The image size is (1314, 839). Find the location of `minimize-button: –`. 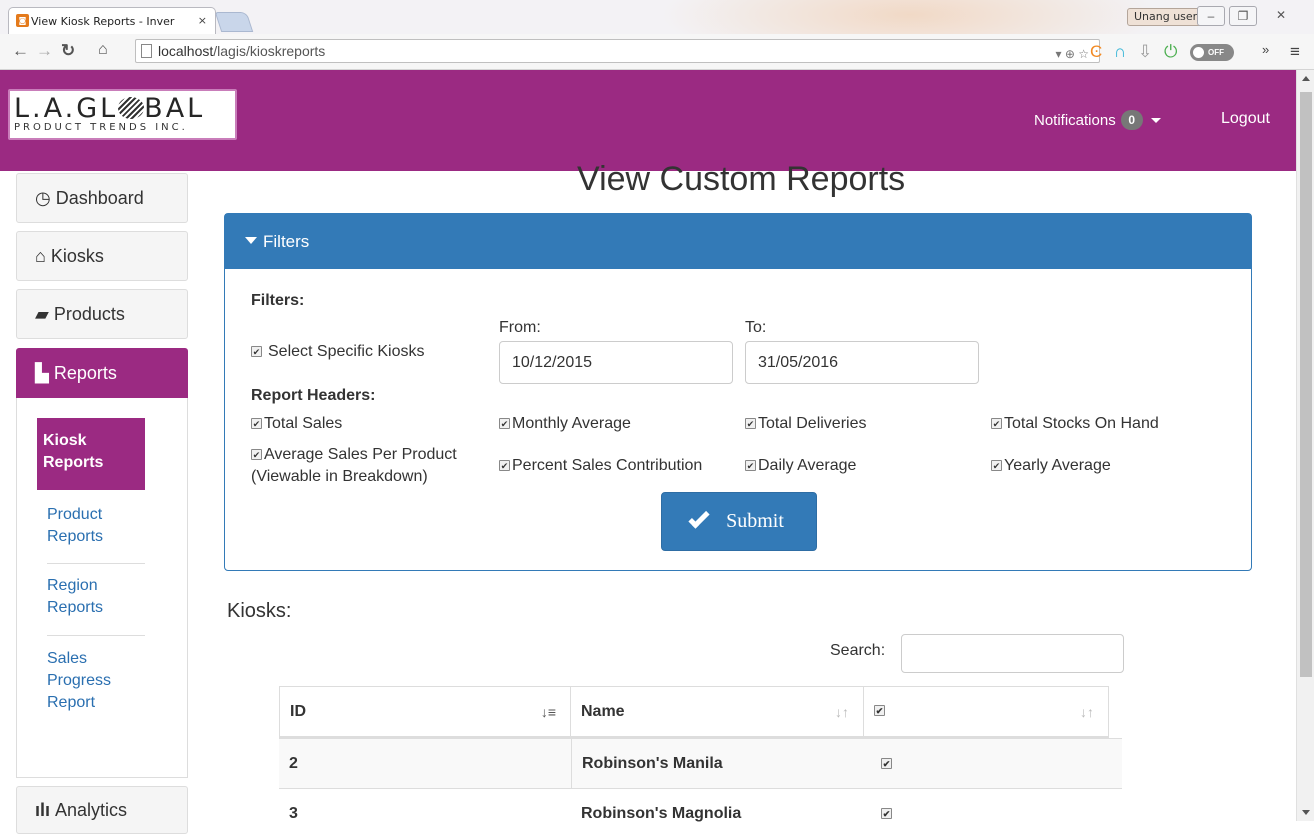

minimize-button: – is located at coordinates (1211, 16).